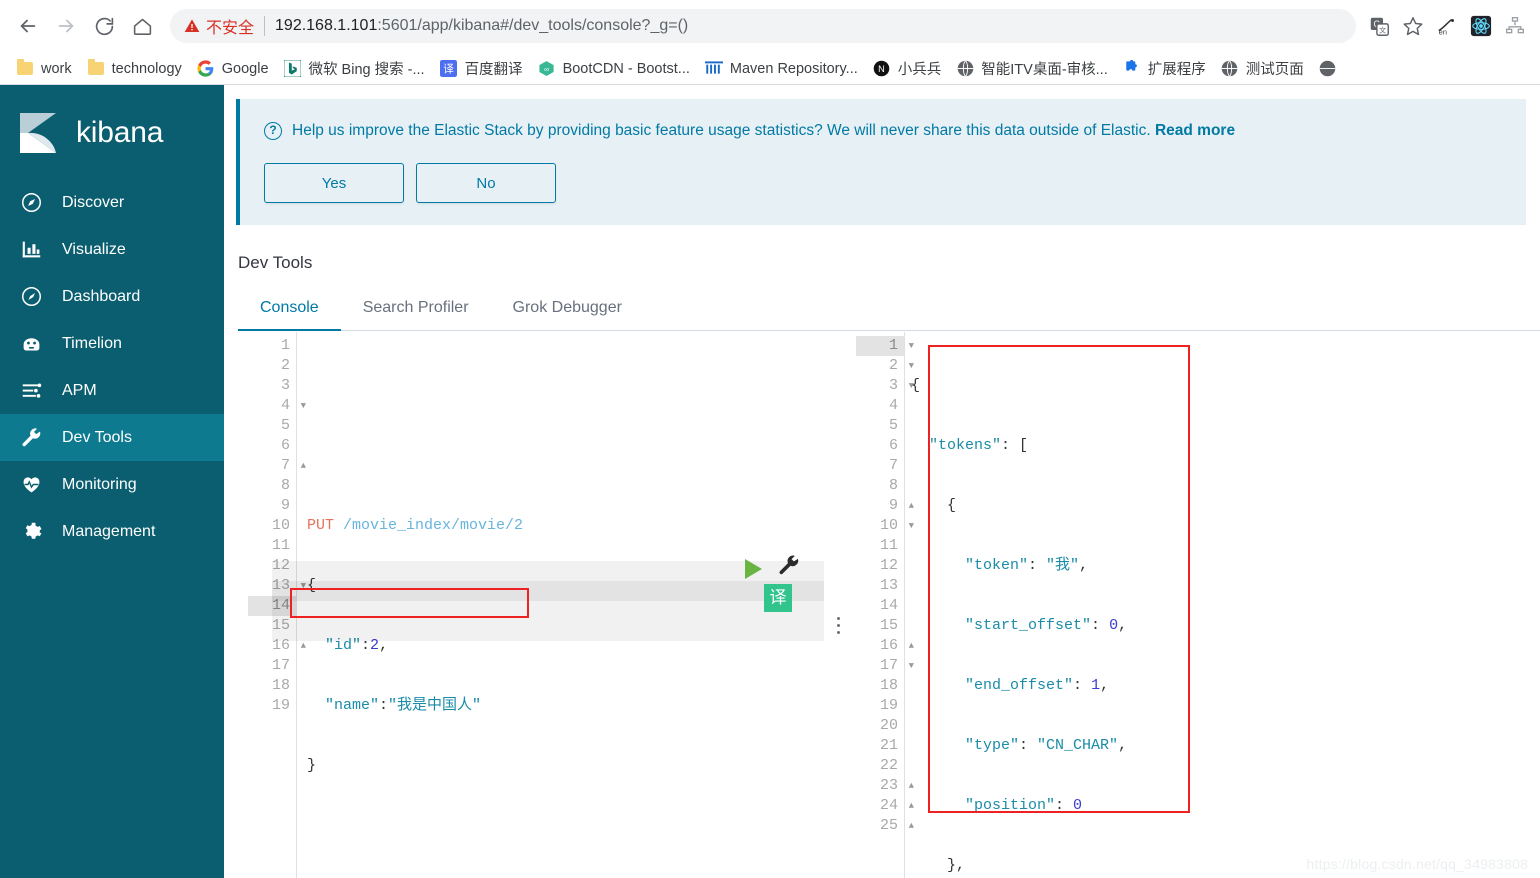  I want to click on english-helper-extension-icon: en, so click(1447, 26).